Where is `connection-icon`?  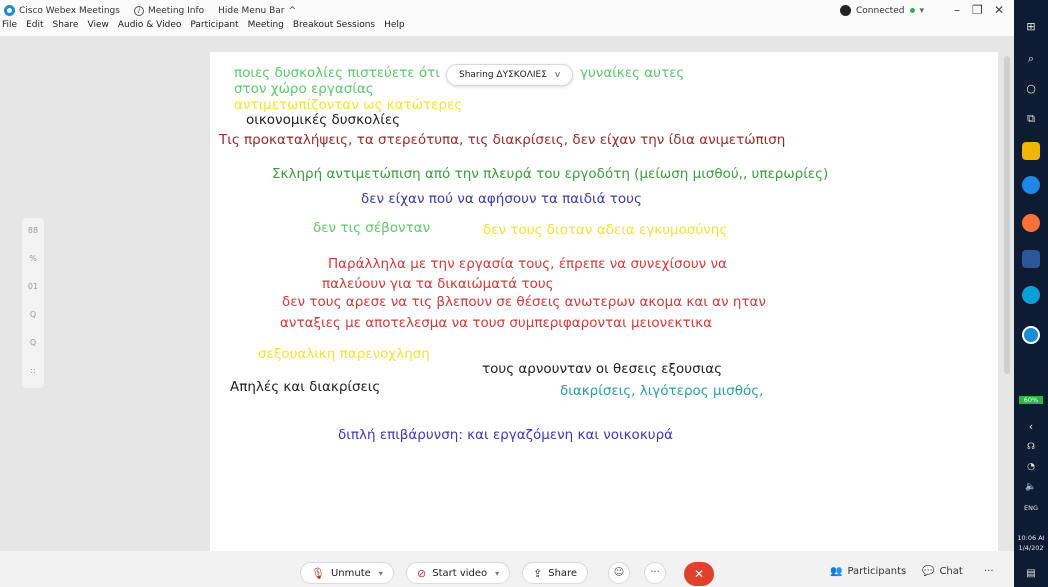 connection-icon is located at coordinates (845, 10).